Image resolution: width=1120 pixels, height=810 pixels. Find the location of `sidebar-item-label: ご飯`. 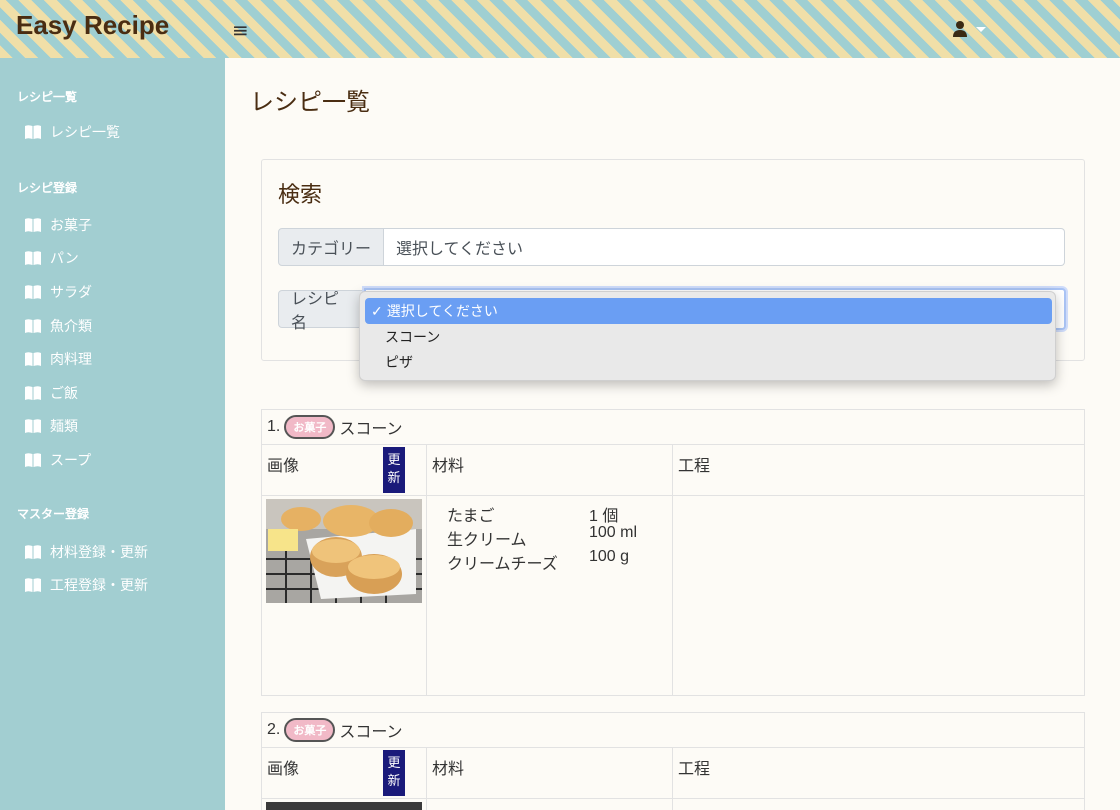

sidebar-item-label: ご飯 is located at coordinates (64, 393).